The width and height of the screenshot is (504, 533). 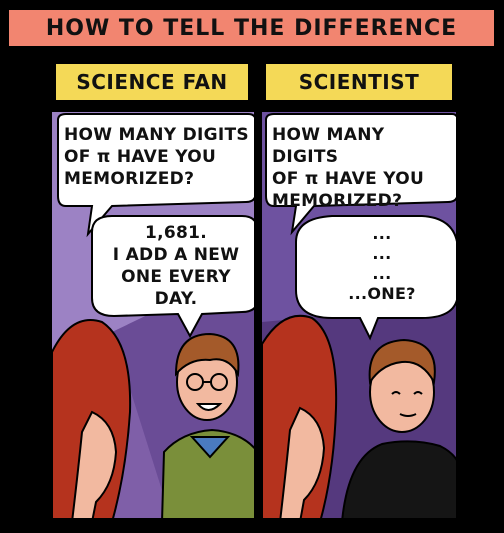 What do you see at coordinates (251, 28) in the screenshot?
I see `comic-title: HOW TO TELL THE DIFFERENCE` at bounding box center [251, 28].